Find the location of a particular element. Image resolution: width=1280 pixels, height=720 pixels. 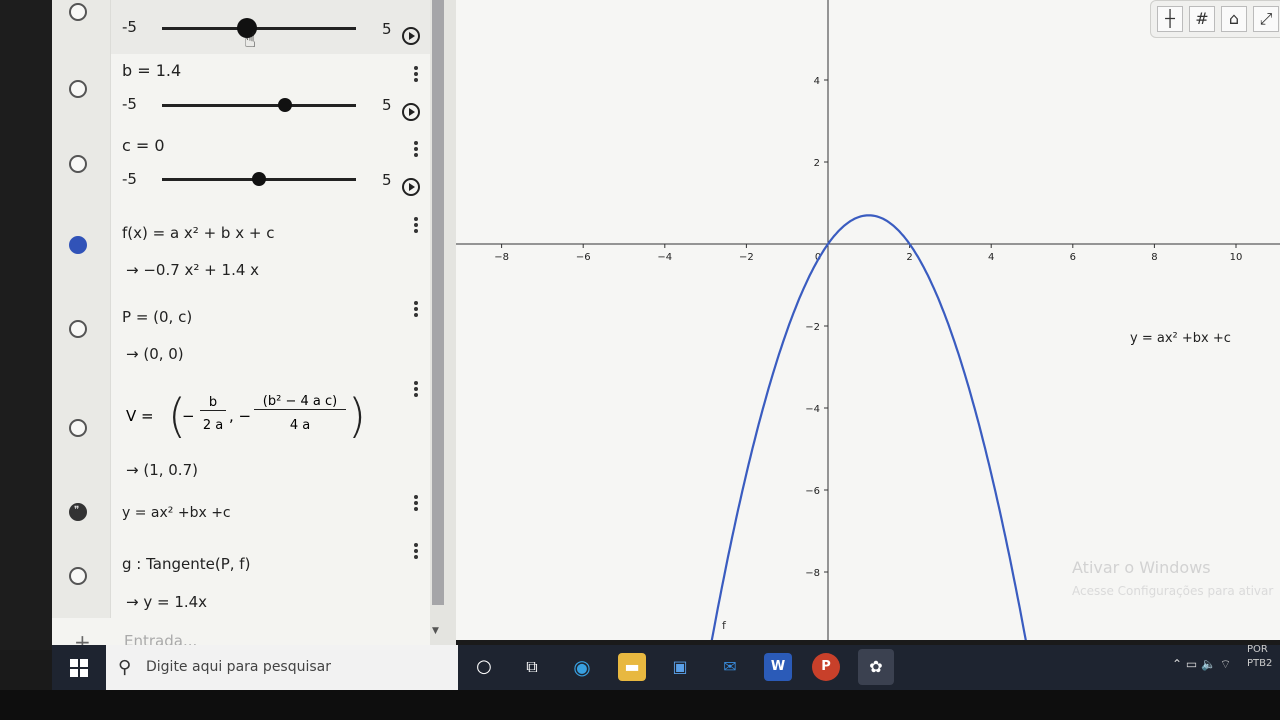

mail-icon: ✉ is located at coordinates (730, 667).